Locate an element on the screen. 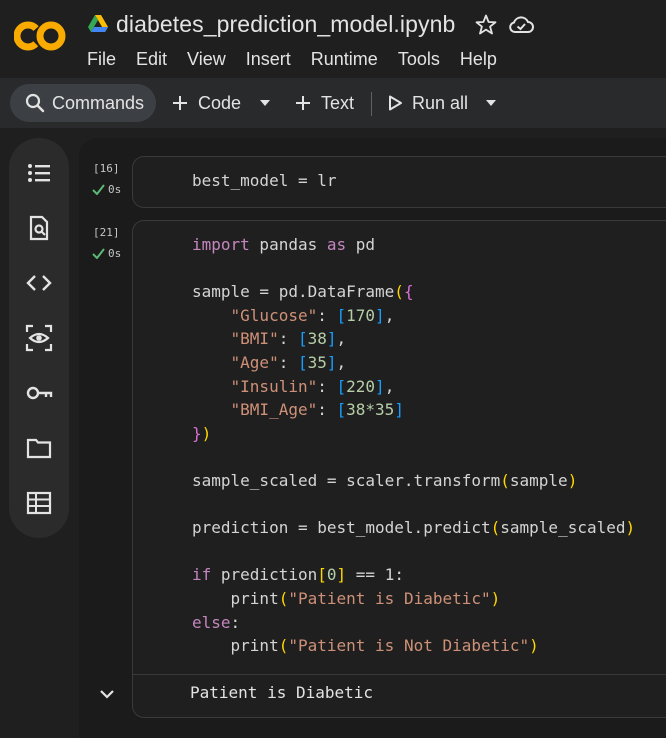  add-text-button: Text is located at coordinates (323, 103).